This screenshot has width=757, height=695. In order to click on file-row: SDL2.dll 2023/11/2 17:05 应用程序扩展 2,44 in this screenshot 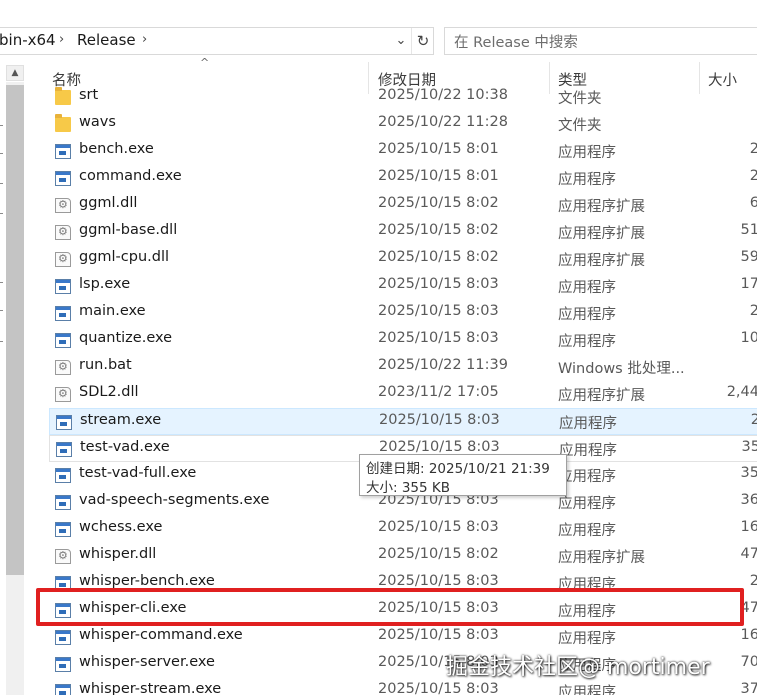, I will do `click(403, 394)`.